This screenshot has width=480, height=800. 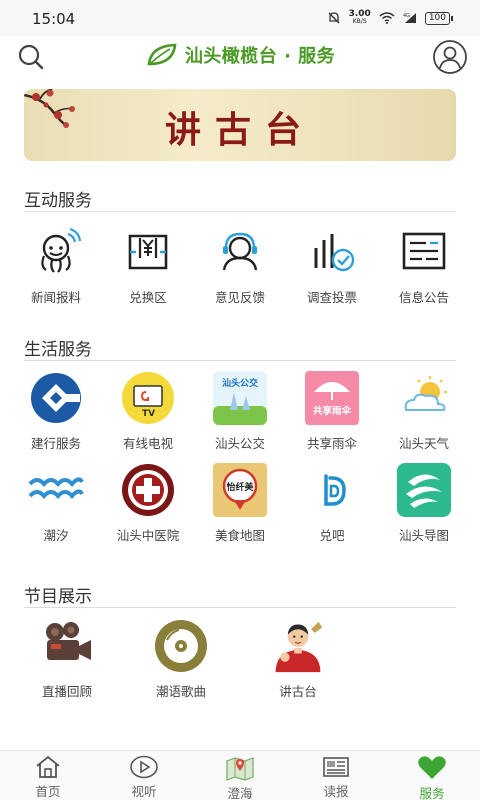 I want to click on nav-services: 服务, so click(x=432, y=775).